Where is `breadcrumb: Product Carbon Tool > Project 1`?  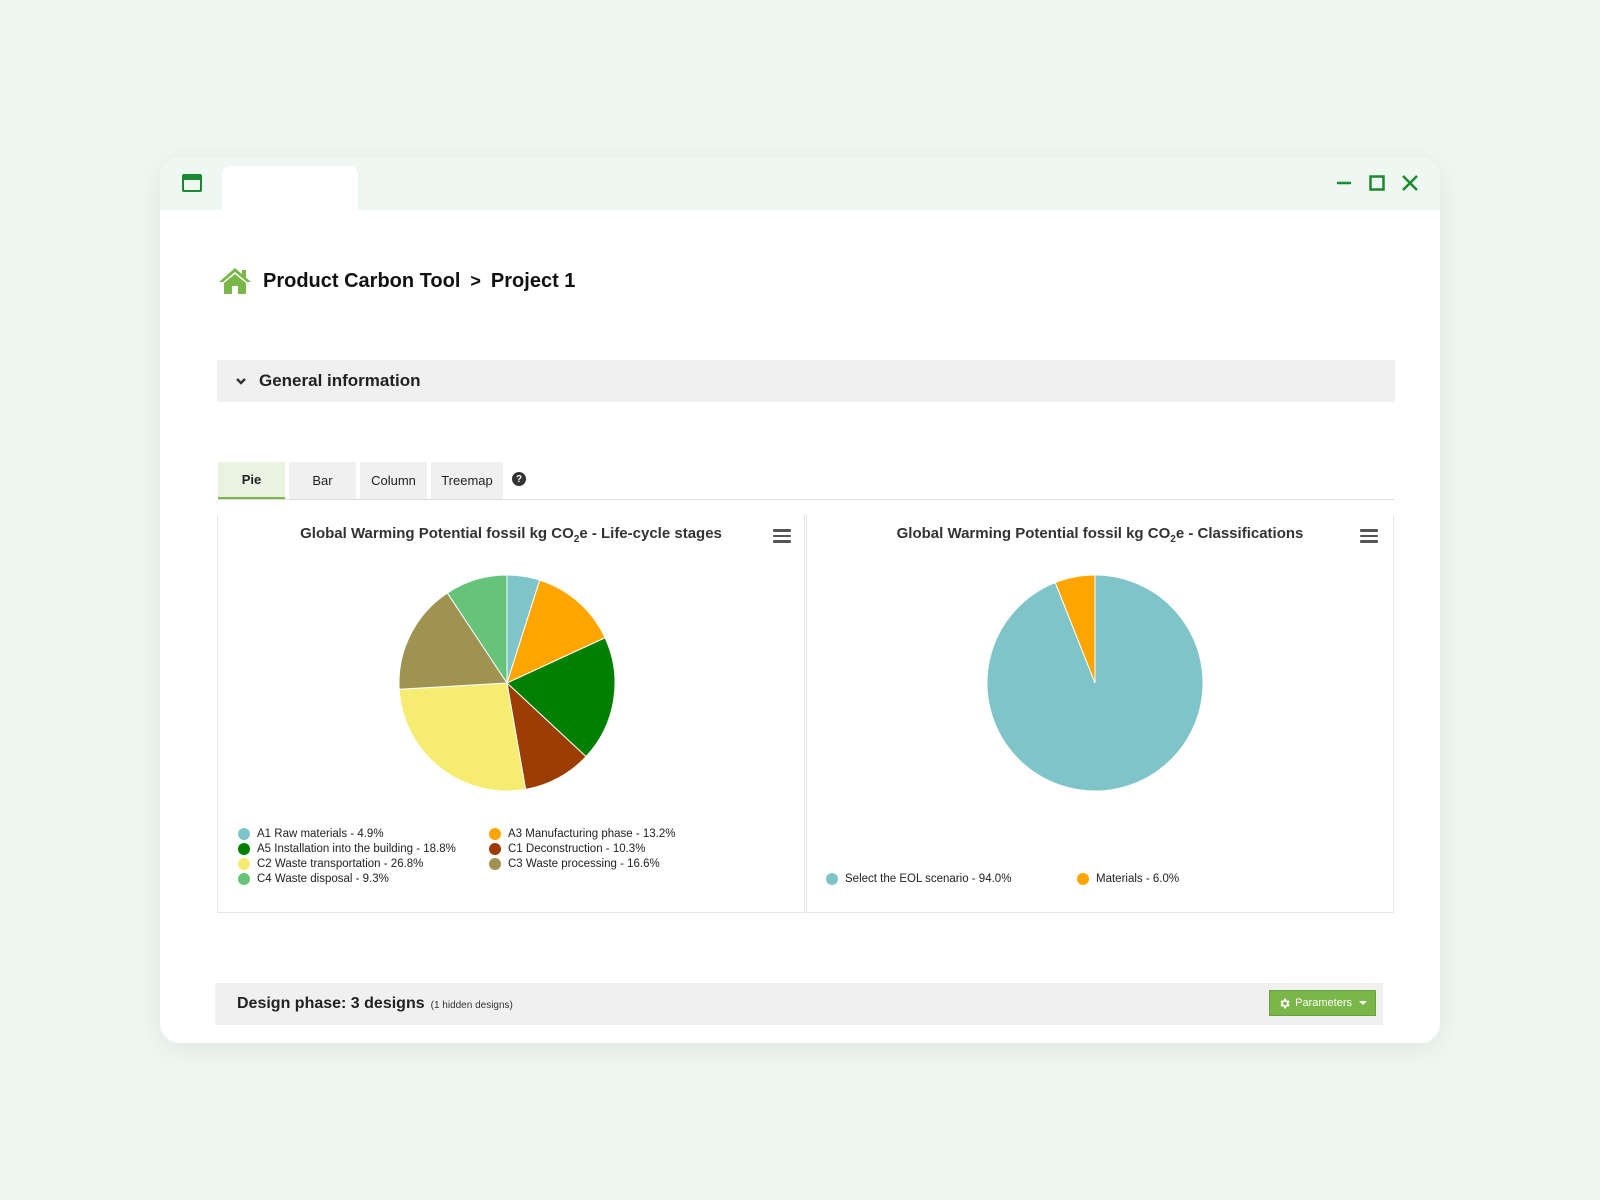
breadcrumb: Product Carbon Tool > Project 1 is located at coordinates (396, 281).